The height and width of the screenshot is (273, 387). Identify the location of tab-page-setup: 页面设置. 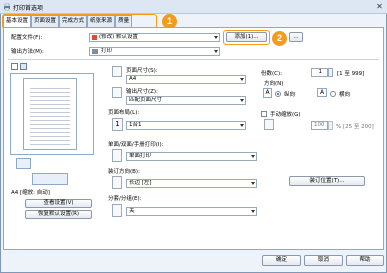
(45, 21).